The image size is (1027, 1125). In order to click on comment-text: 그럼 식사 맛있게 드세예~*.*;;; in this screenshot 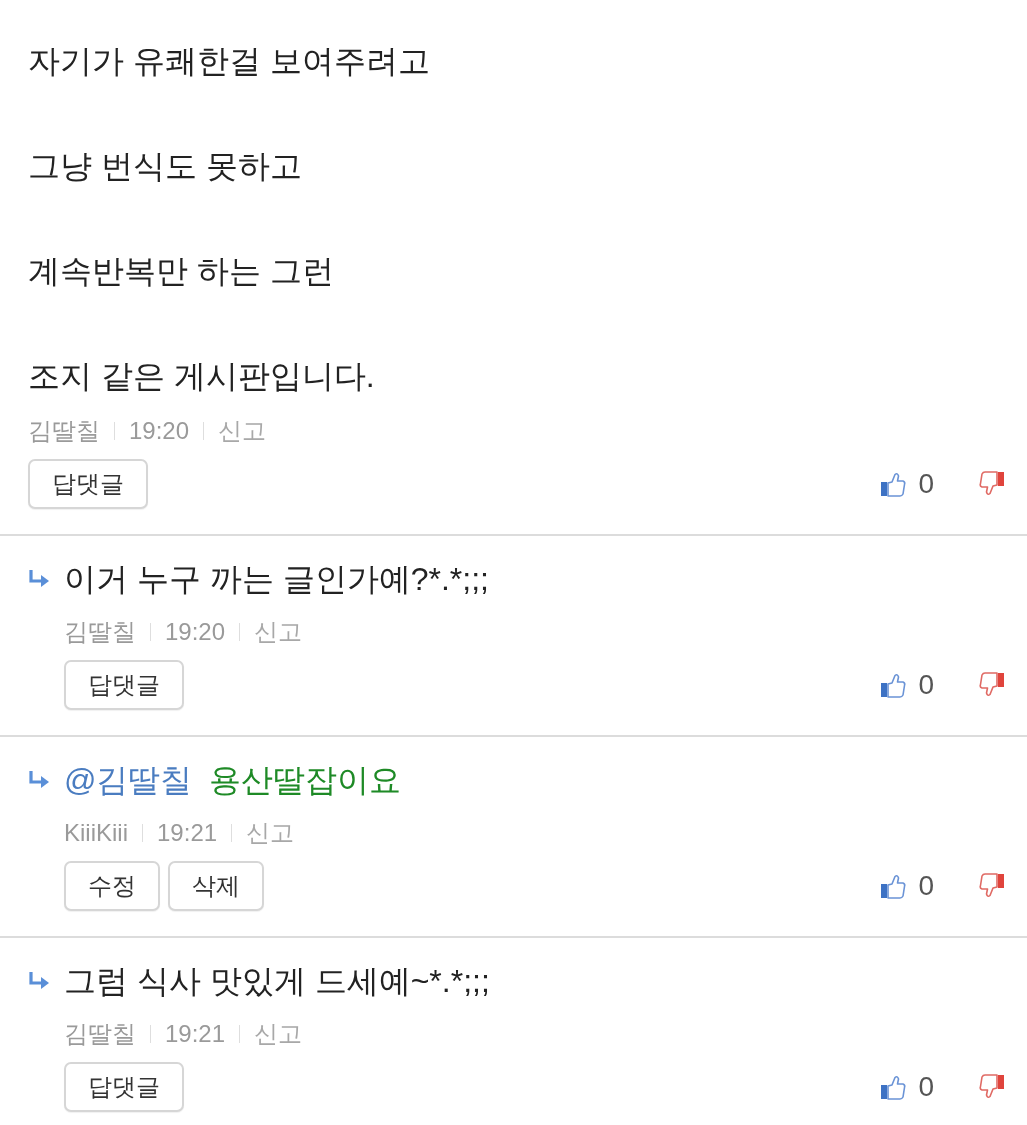, I will do `click(277, 981)`.